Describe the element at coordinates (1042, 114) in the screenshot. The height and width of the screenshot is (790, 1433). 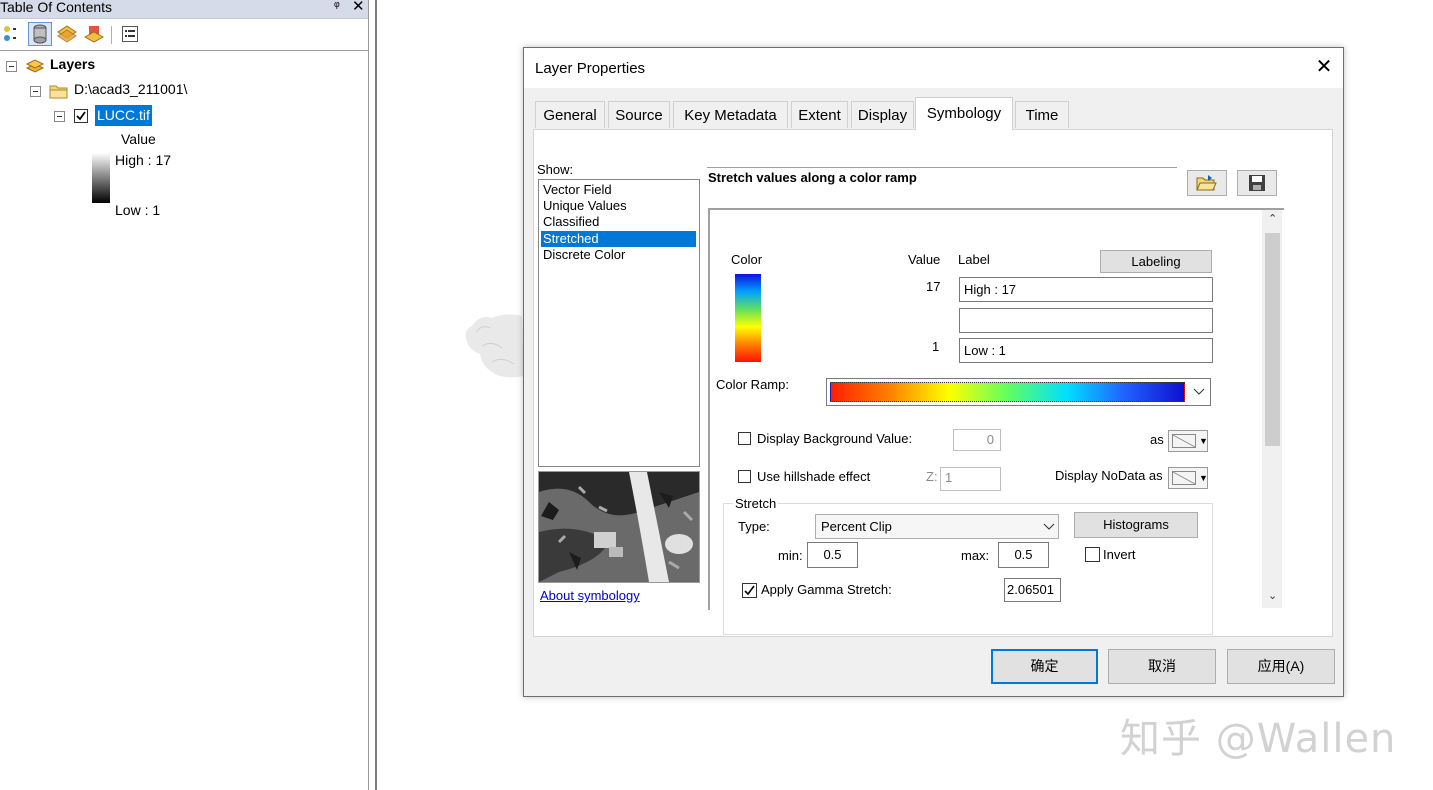
I see `tab-time: Time` at that location.